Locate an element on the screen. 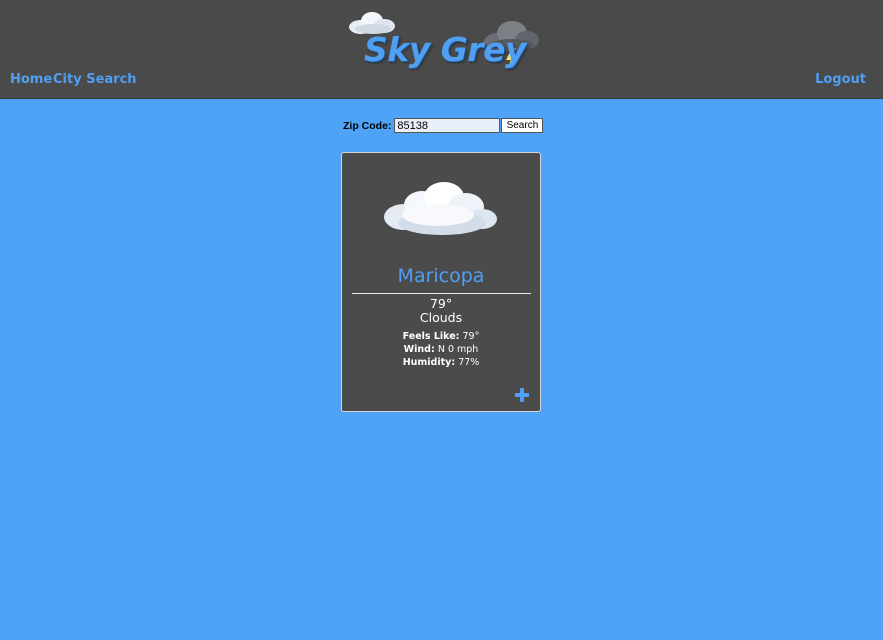  wind-label: Wind: is located at coordinates (419, 349).